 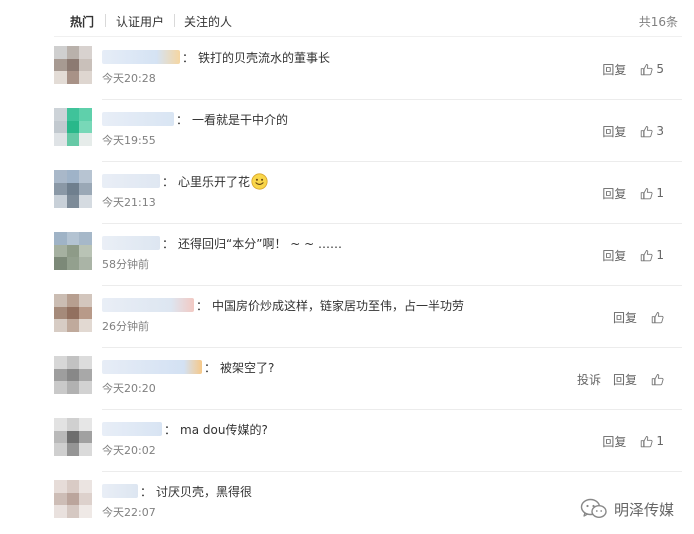 I want to click on tab-hot: 热门, so click(x=82, y=21).